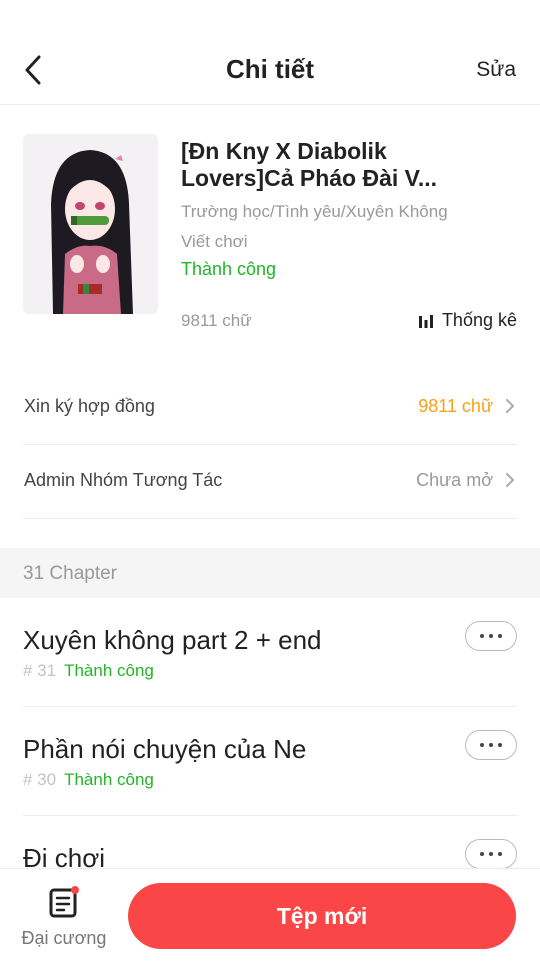 The image size is (540, 961). I want to click on admin-group-row: Admin Nhóm Tương Tác Chưa mở, so click(270, 481).